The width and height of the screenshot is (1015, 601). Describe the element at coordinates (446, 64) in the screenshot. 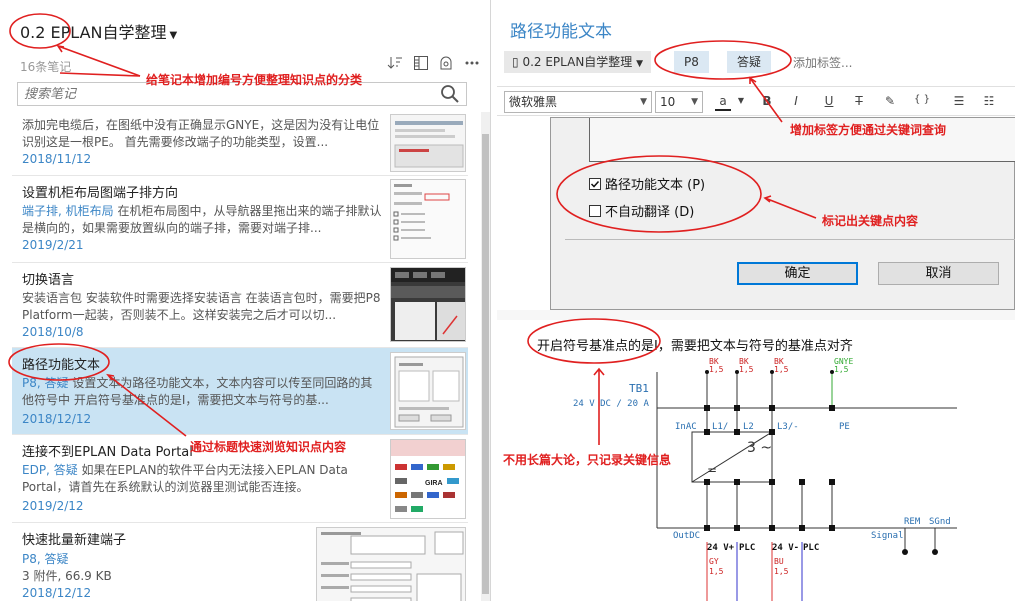

I see `reminder-icon` at that location.